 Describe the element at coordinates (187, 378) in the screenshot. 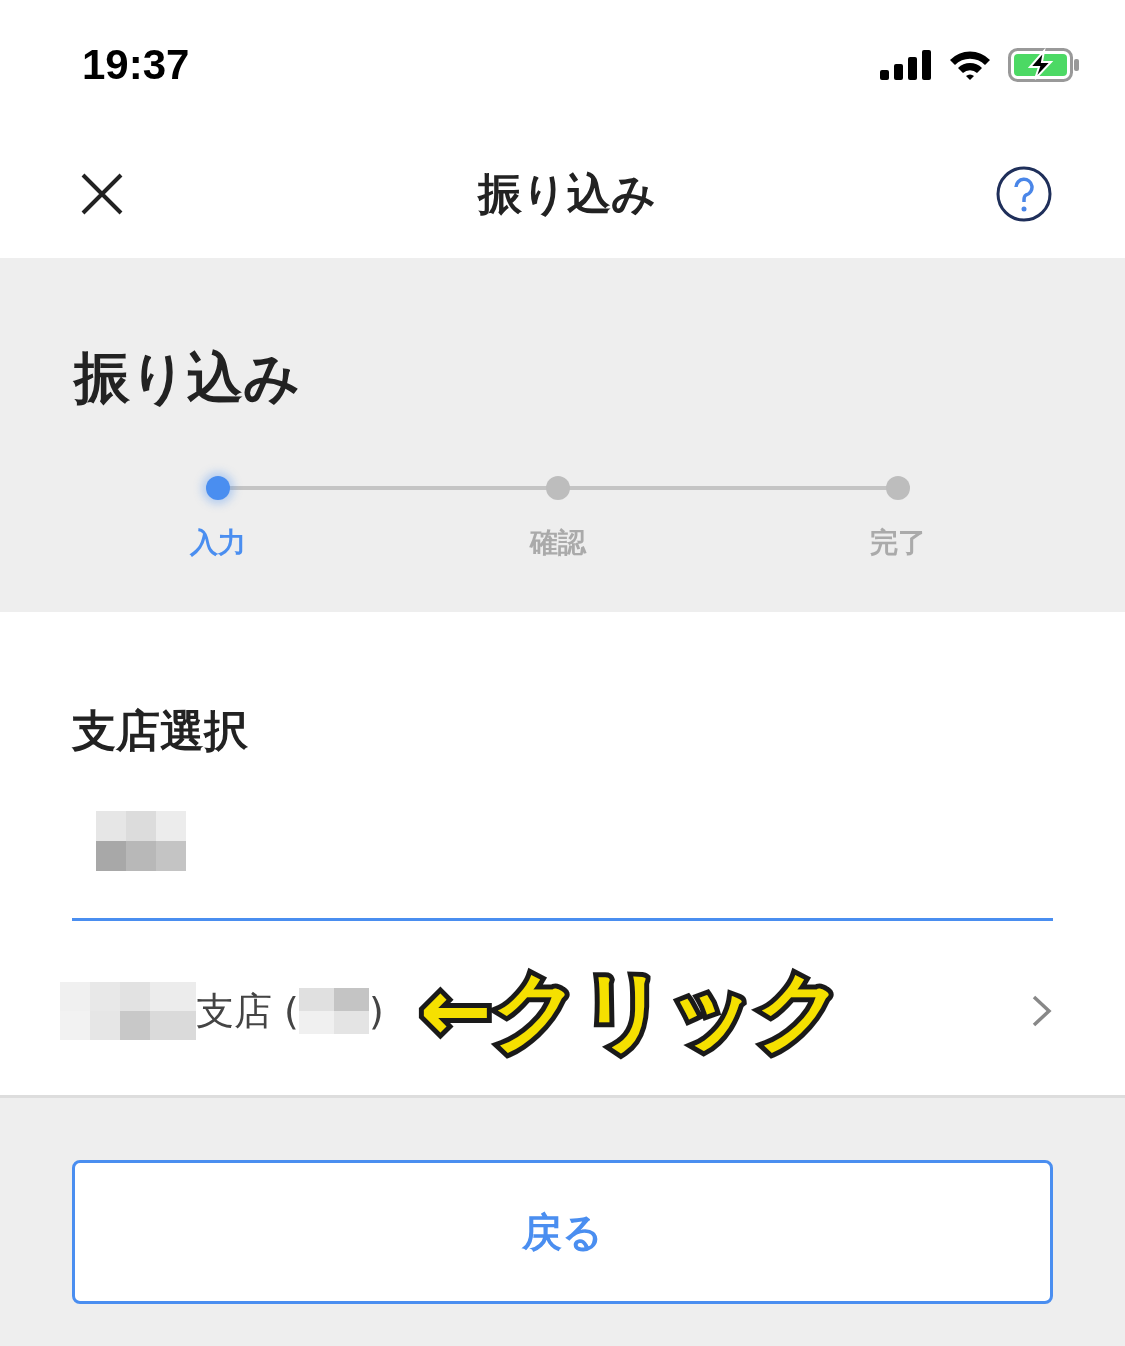

I see `page-title: 振り込み` at that location.